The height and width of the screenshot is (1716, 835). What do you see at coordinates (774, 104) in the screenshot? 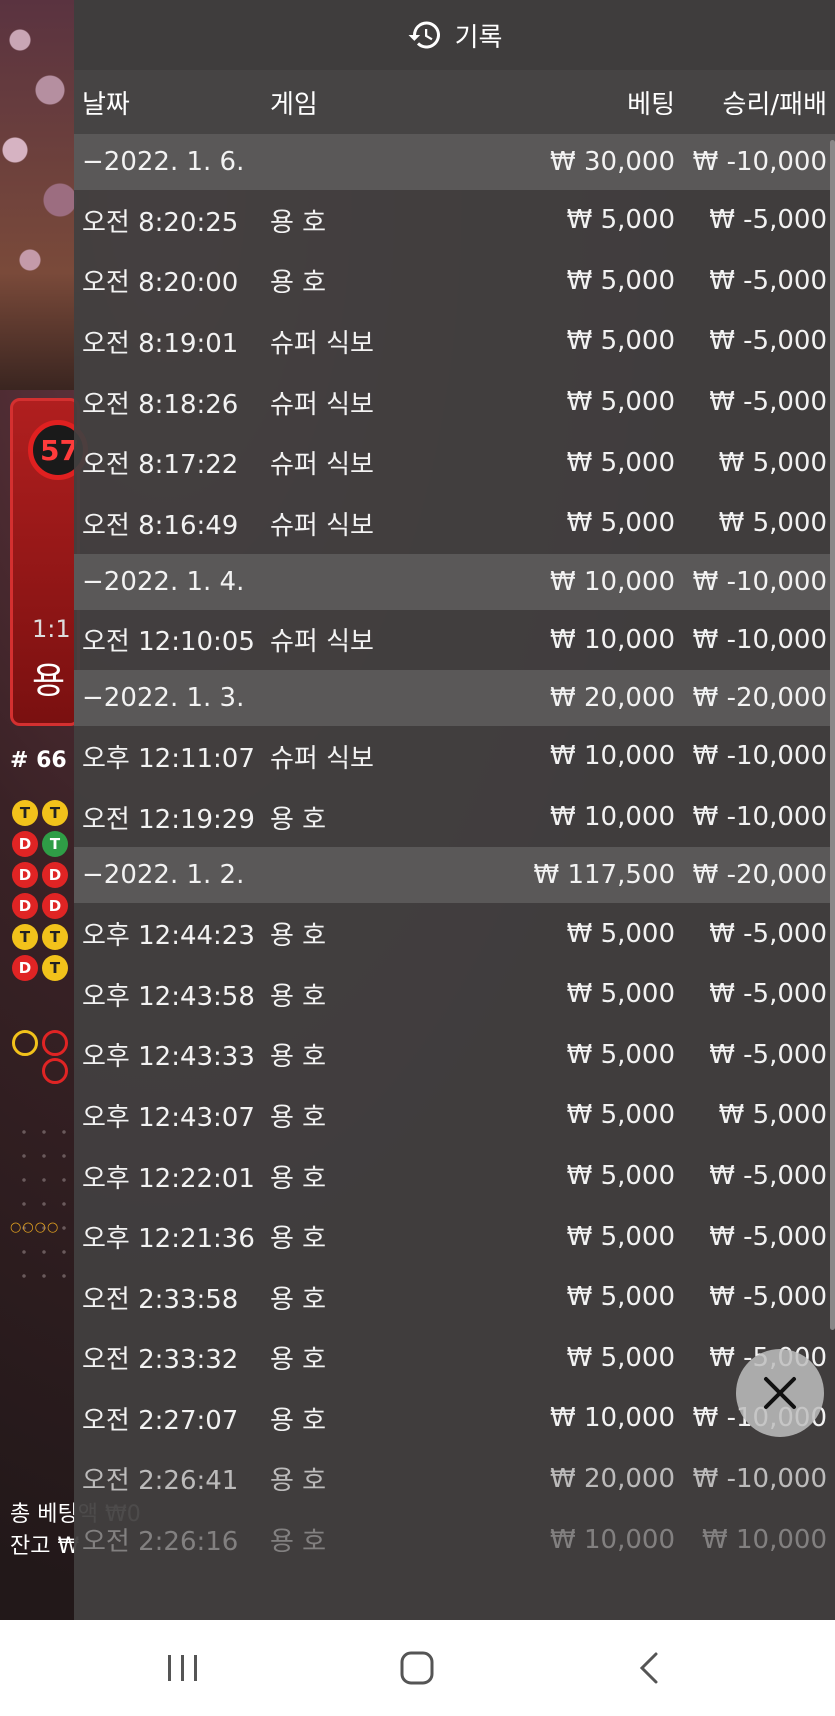
I see `column-header-result: 승리/패배` at bounding box center [774, 104].